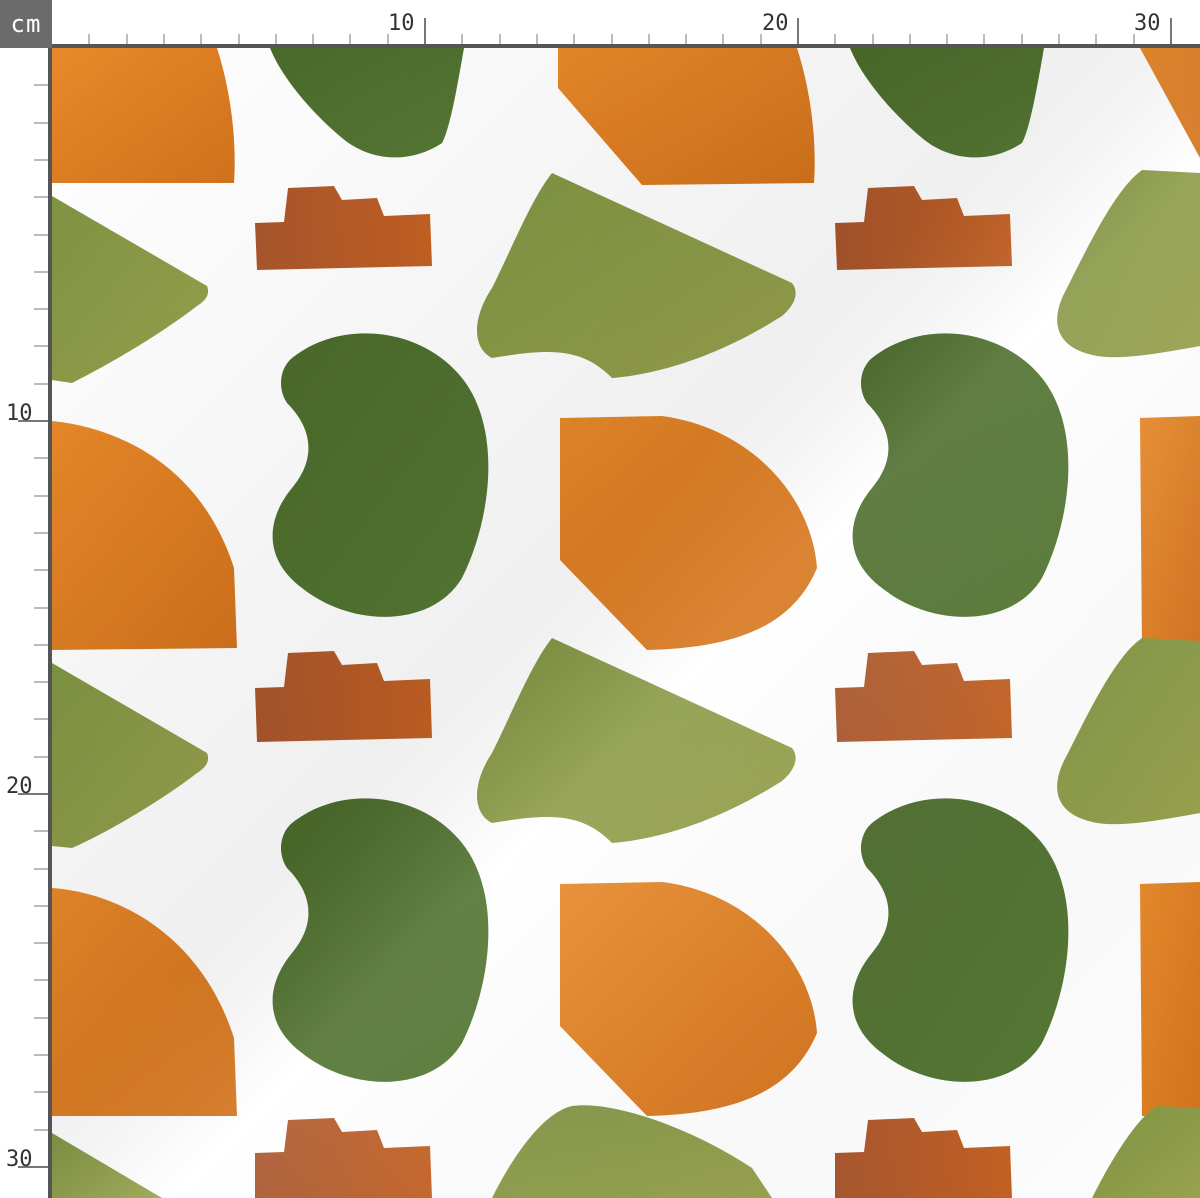 Image resolution: width=1200 pixels, height=1198 pixels. I want to click on top-ruler-label-30: 30, so click(1147, 23).